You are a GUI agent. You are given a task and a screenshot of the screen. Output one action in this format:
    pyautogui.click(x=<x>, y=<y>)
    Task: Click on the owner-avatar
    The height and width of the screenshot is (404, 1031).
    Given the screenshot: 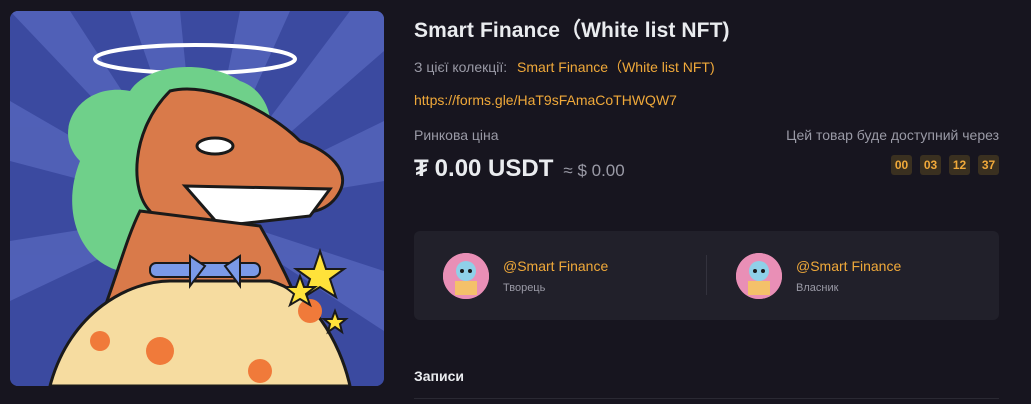 What is the action you would take?
    pyautogui.click(x=759, y=276)
    